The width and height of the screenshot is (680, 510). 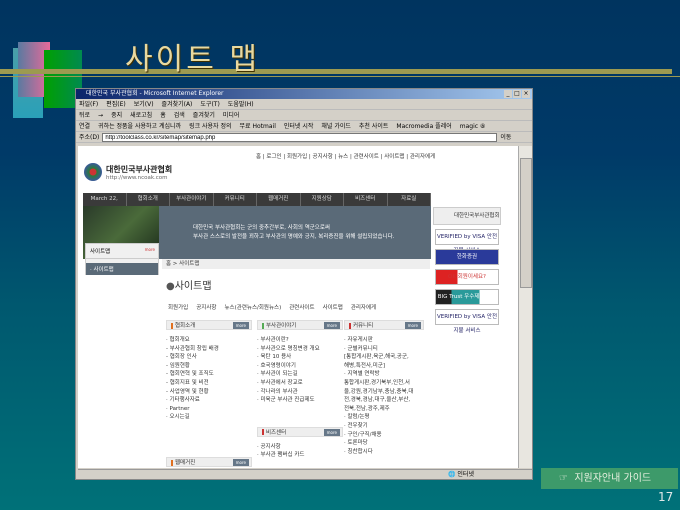 I want to click on stop-button: 중지, so click(x=116, y=115).